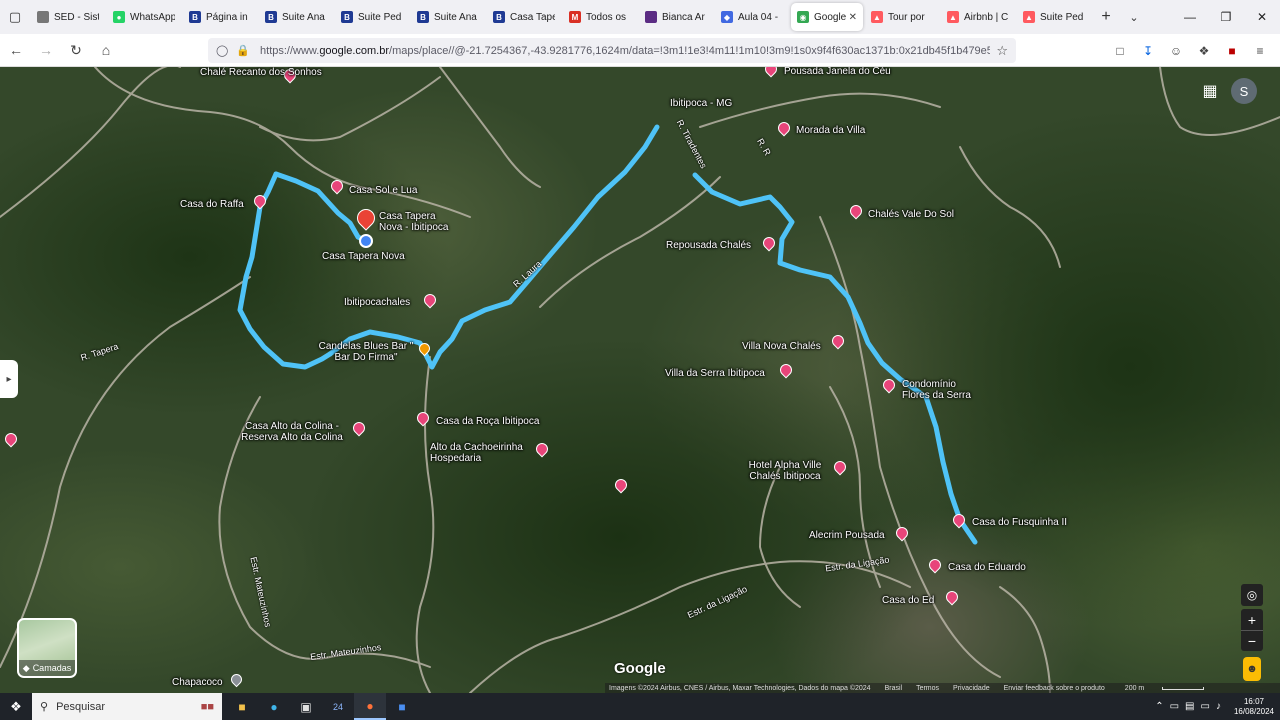  I want to click on attrib-link-feedback: Enviar feedback sobre o produto, so click(1054, 688).